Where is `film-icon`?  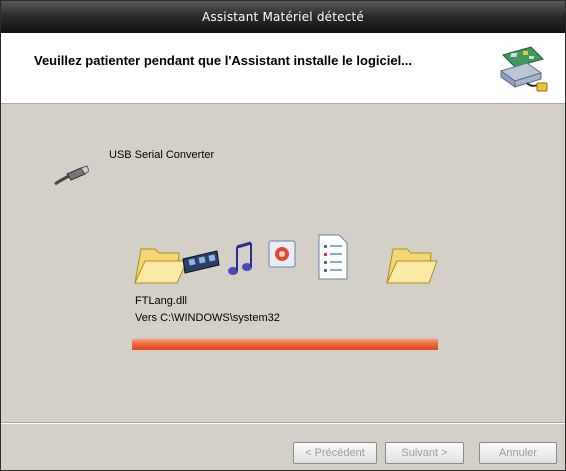
film-icon is located at coordinates (201, 262).